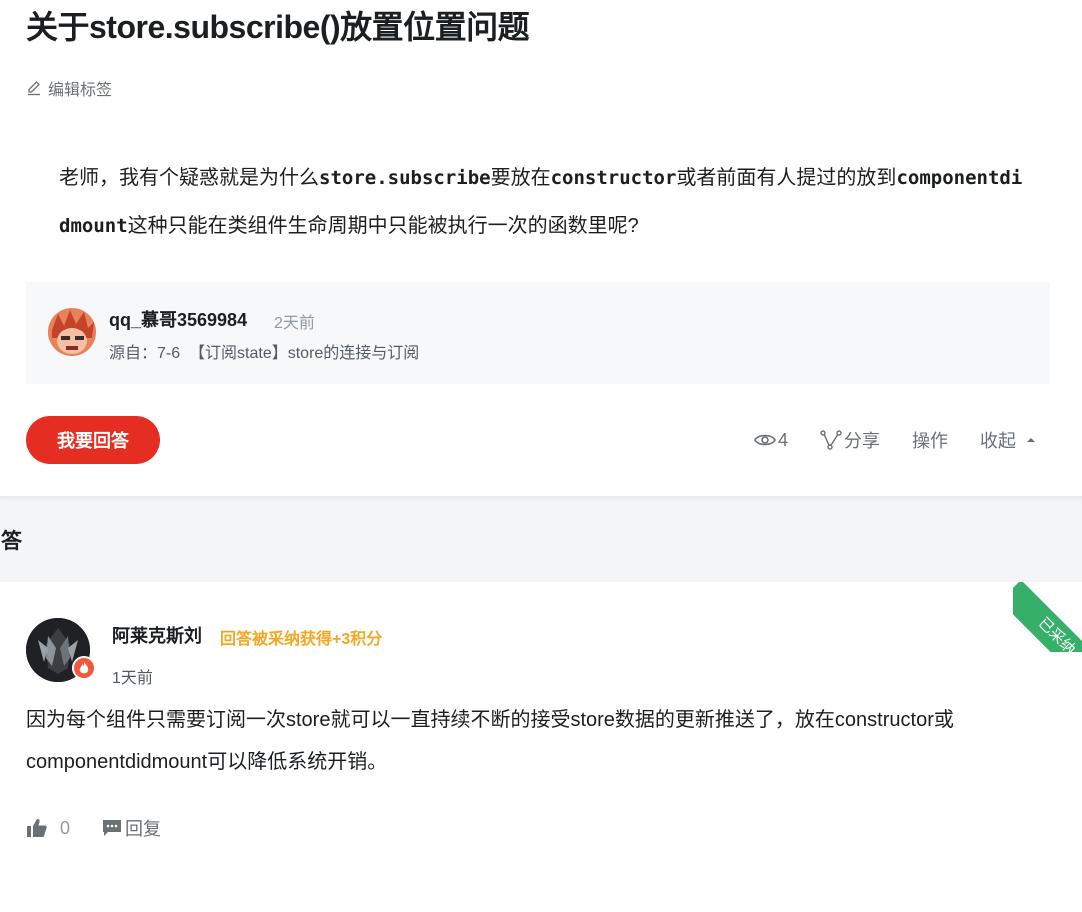 The width and height of the screenshot is (1082, 912). I want to click on adopted-ribbon: 已采纳, so click(1047, 617).